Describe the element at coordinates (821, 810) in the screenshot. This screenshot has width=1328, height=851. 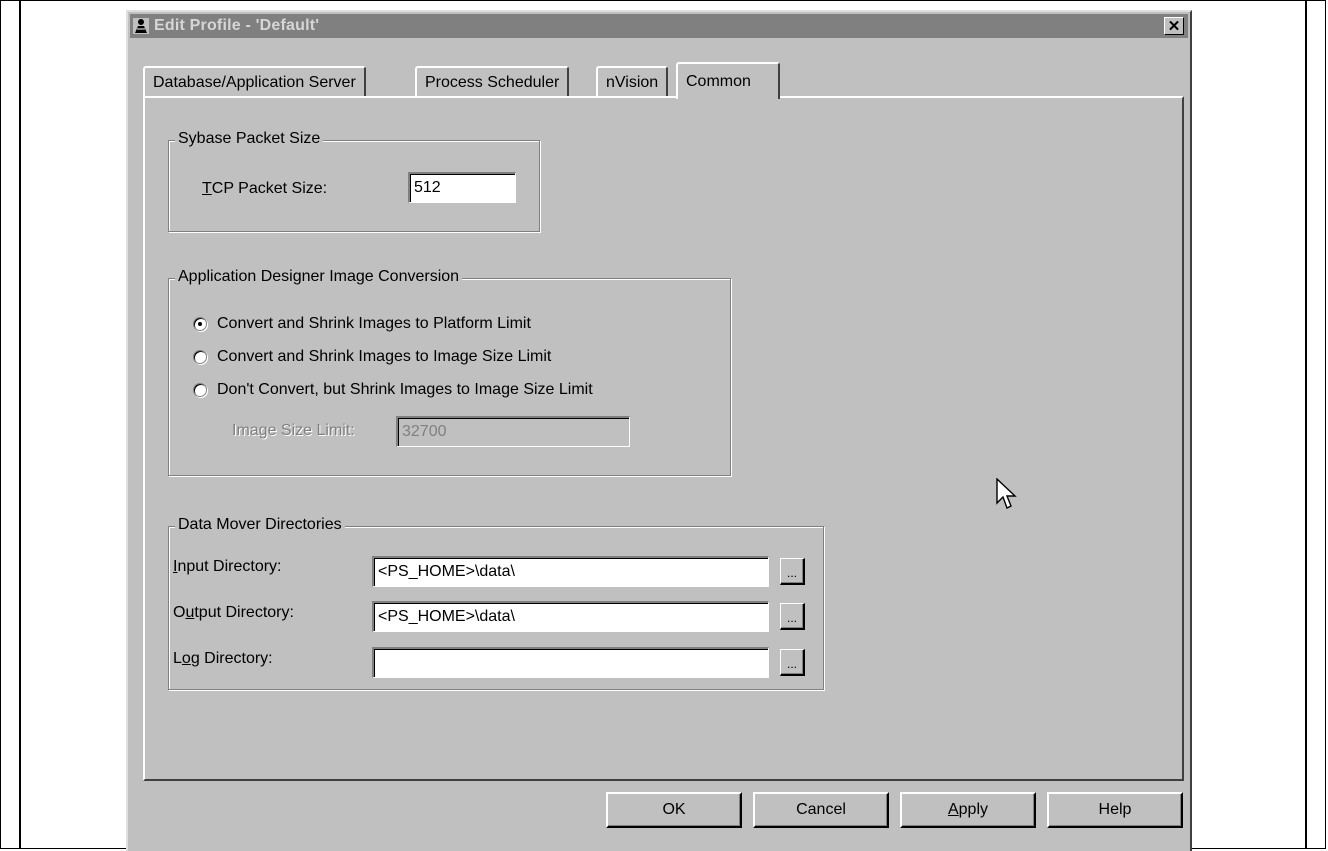
I see `cancel-button: Cancel` at that location.